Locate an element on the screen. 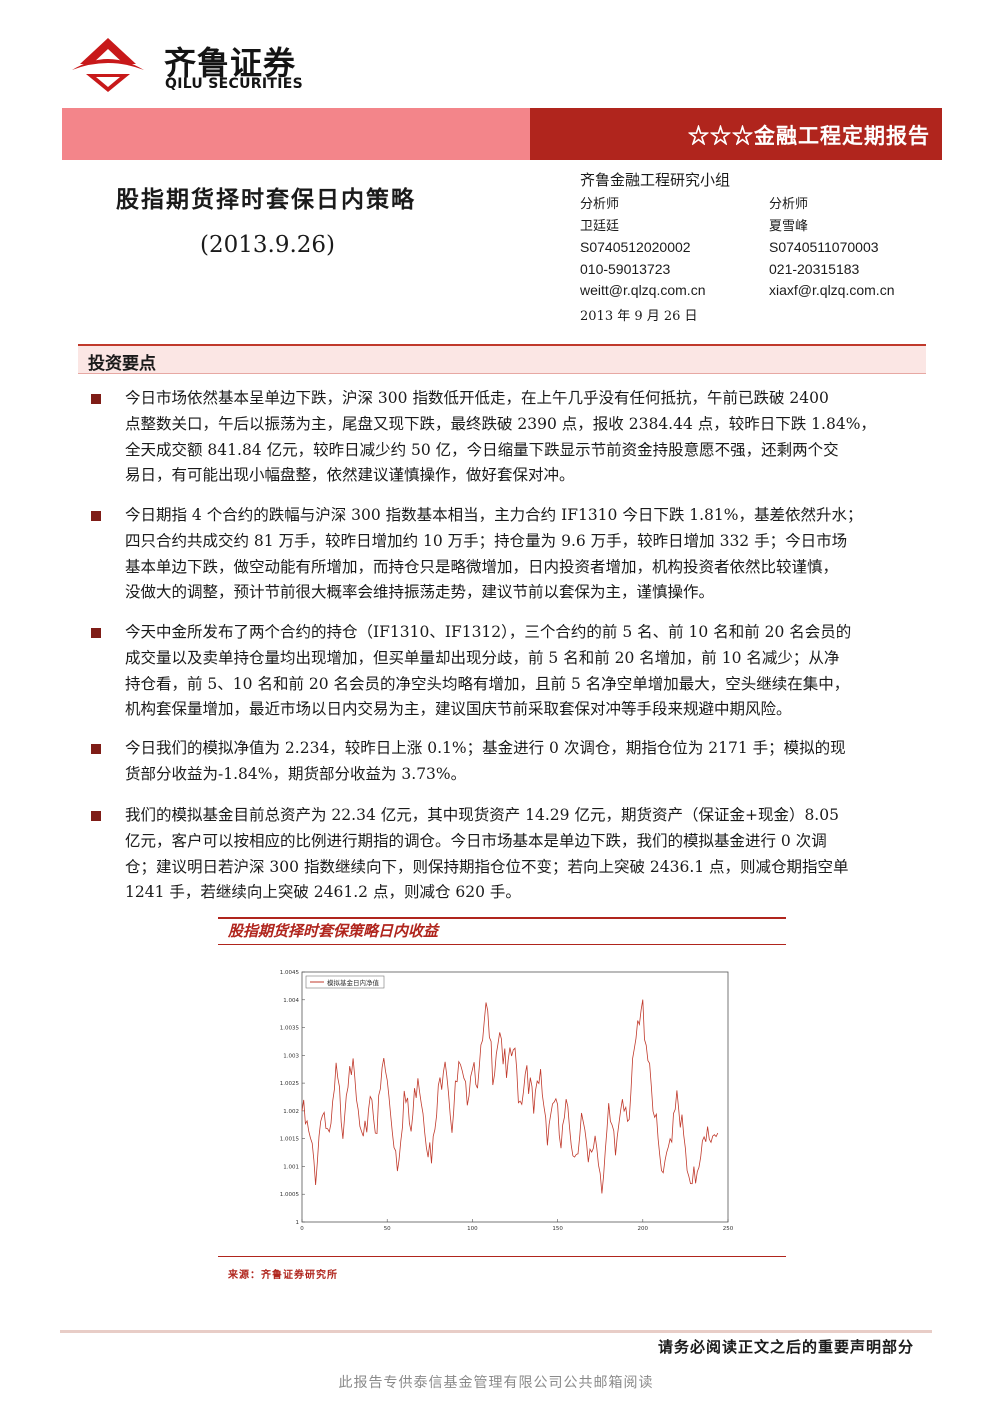  footer-rule is located at coordinates (496, 1331).